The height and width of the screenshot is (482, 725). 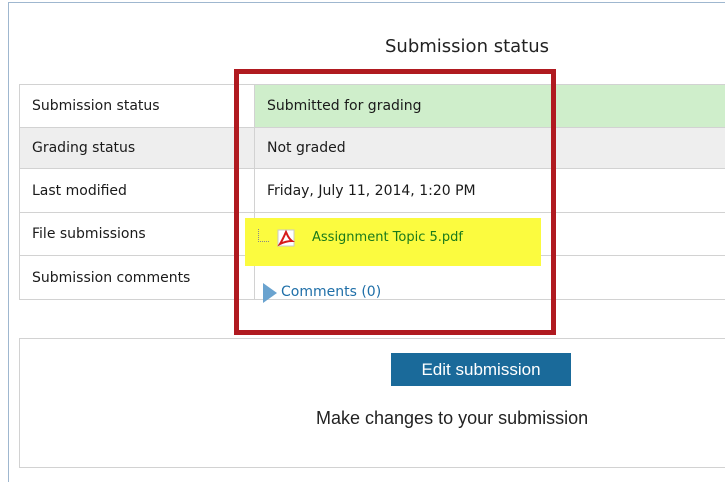 What do you see at coordinates (137, 234) in the screenshot?
I see `row-label: File submissions` at bounding box center [137, 234].